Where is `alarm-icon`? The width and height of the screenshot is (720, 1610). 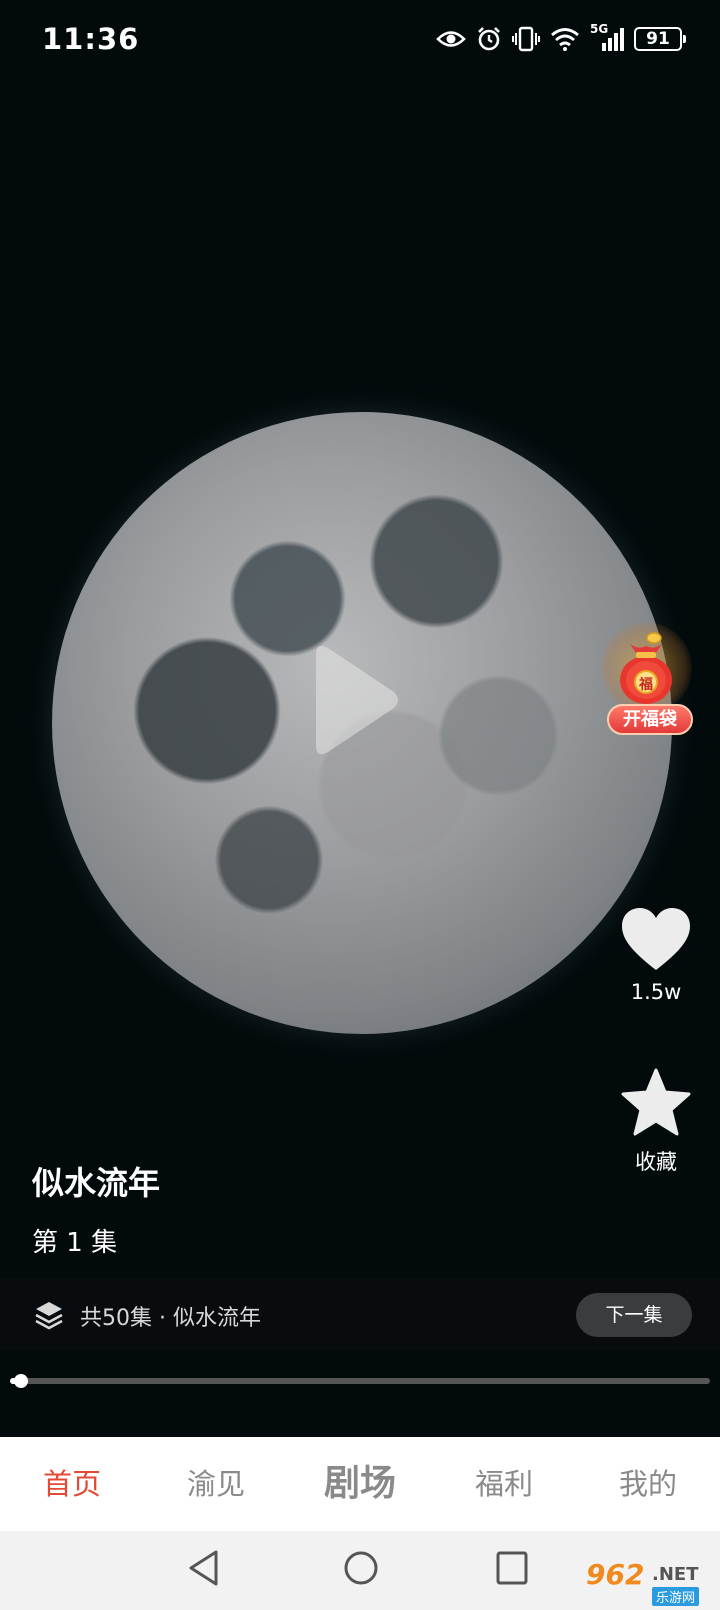
alarm-icon is located at coordinates (489, 39).